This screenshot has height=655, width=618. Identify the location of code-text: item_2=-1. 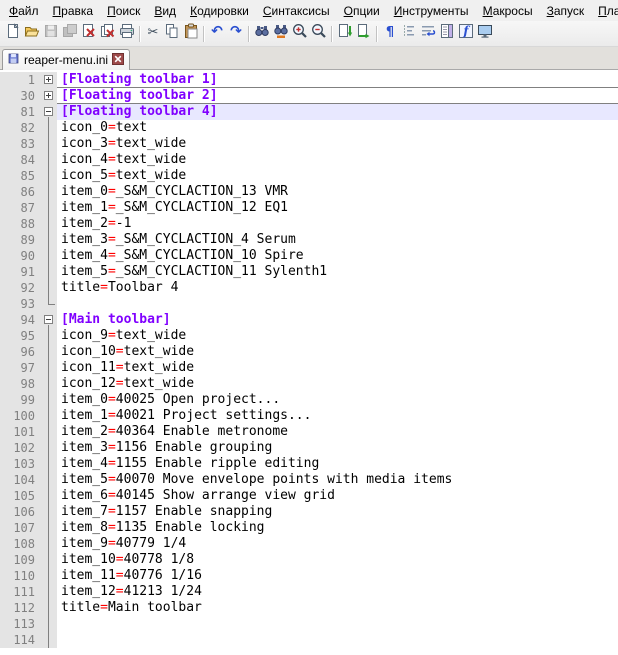
(337, 224).